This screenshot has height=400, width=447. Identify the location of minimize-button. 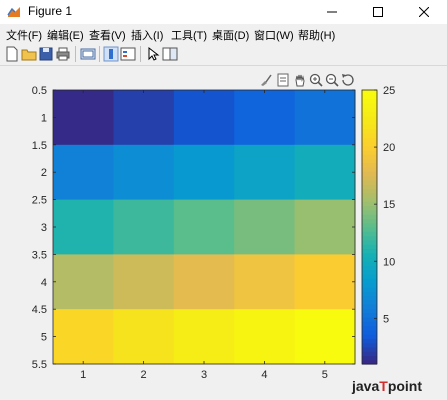
(332, 12).